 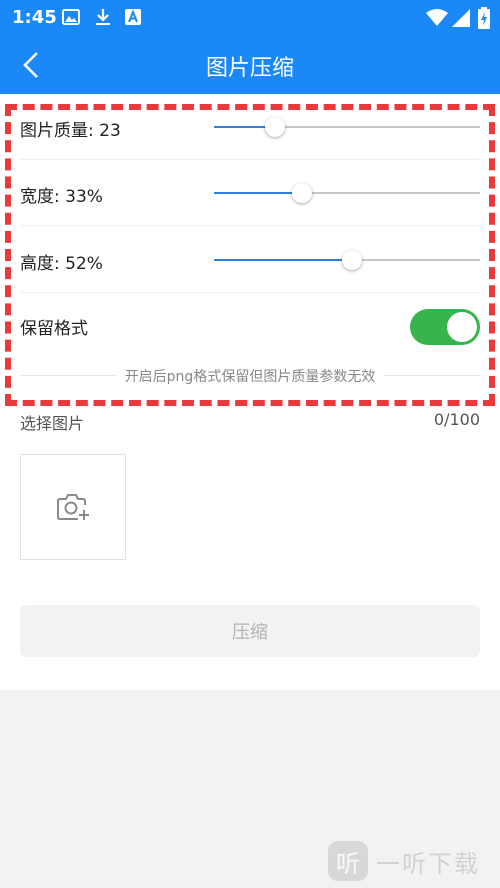 I want to click on height-row: 高度: 52%, so click(x=250, y=260).